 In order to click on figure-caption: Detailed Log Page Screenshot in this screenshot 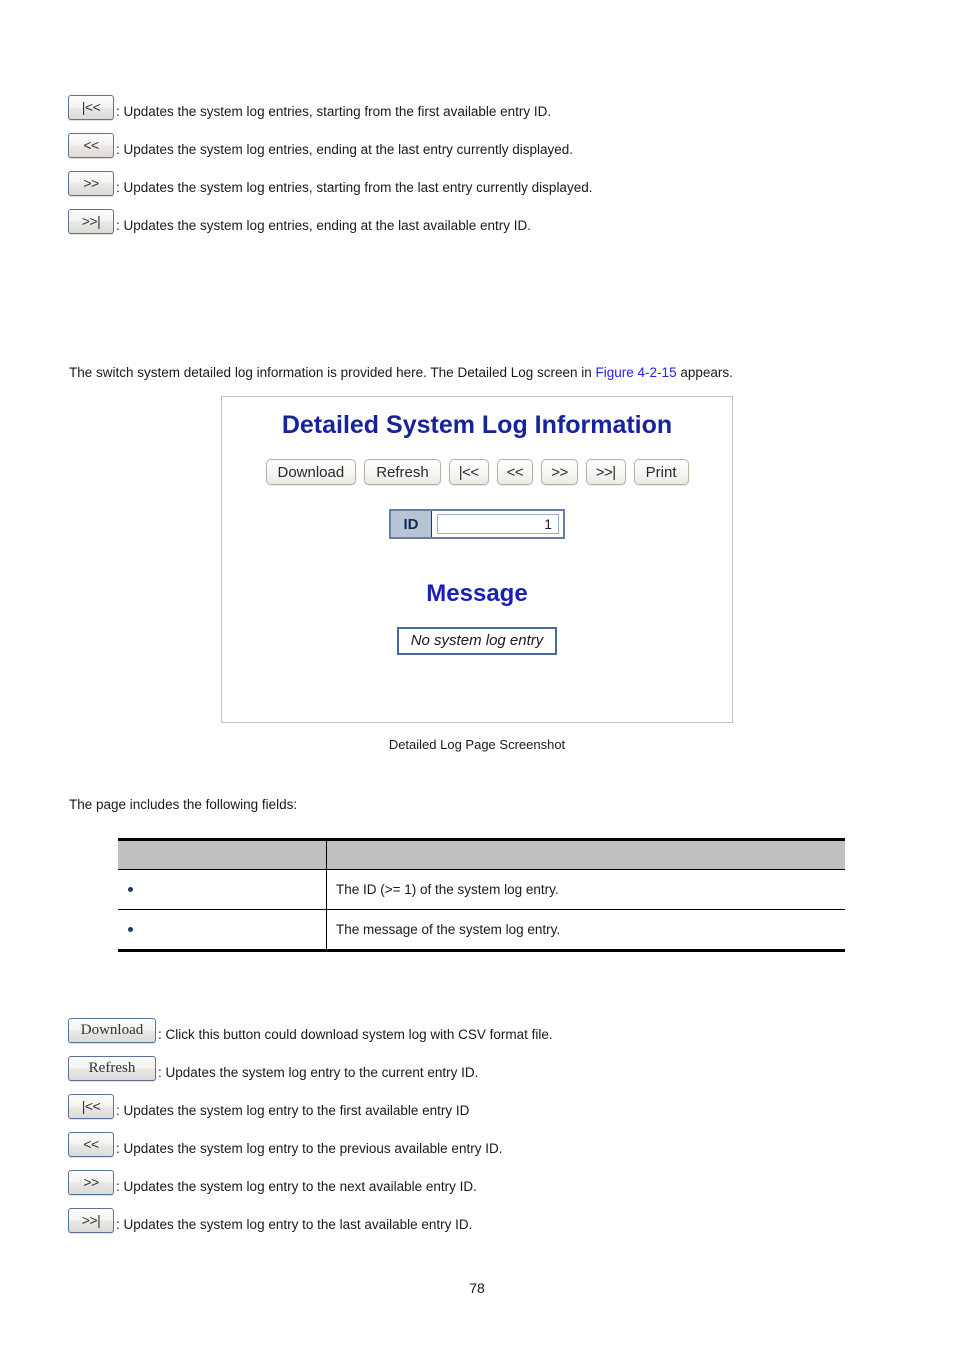, I will do `click(477, 744)`.